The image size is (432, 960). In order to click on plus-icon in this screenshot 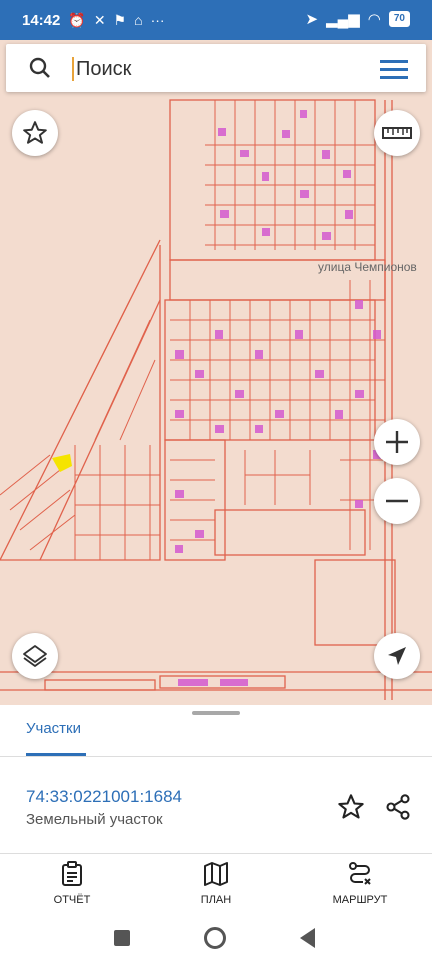, I will do `click(397, 442)`.